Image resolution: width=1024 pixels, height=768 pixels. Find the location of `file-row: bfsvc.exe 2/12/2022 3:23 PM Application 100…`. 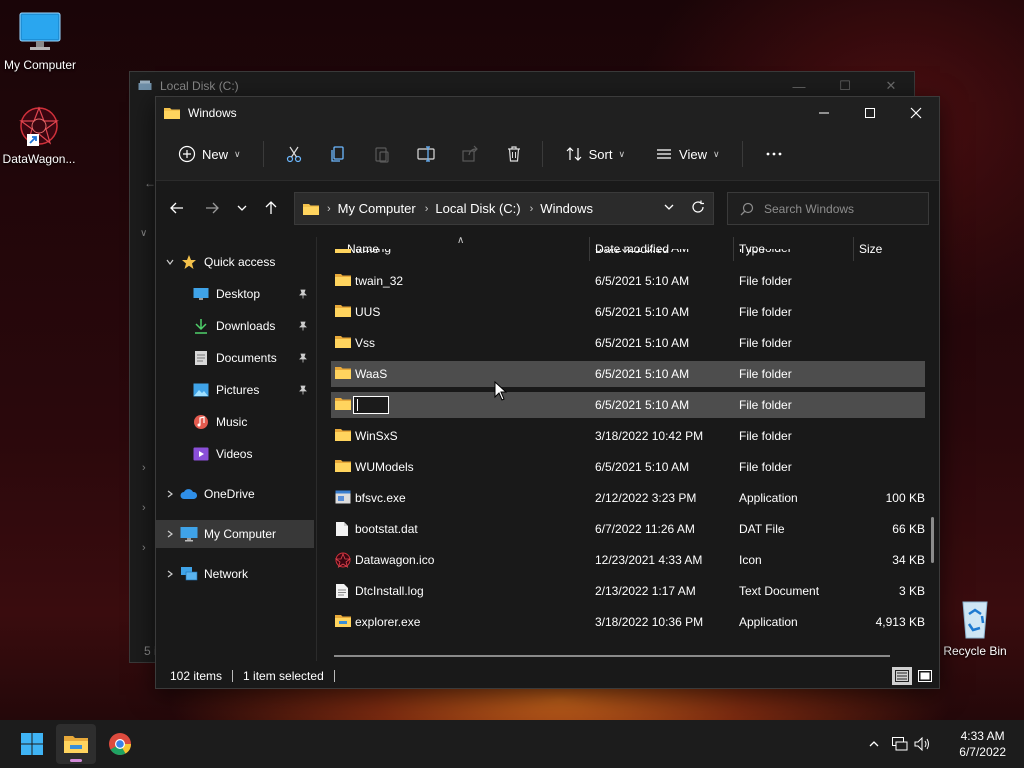

file-row: bfsvc.exe 2/12/2022 3:23 PM Application 100… is located at coordinates (628, 498).